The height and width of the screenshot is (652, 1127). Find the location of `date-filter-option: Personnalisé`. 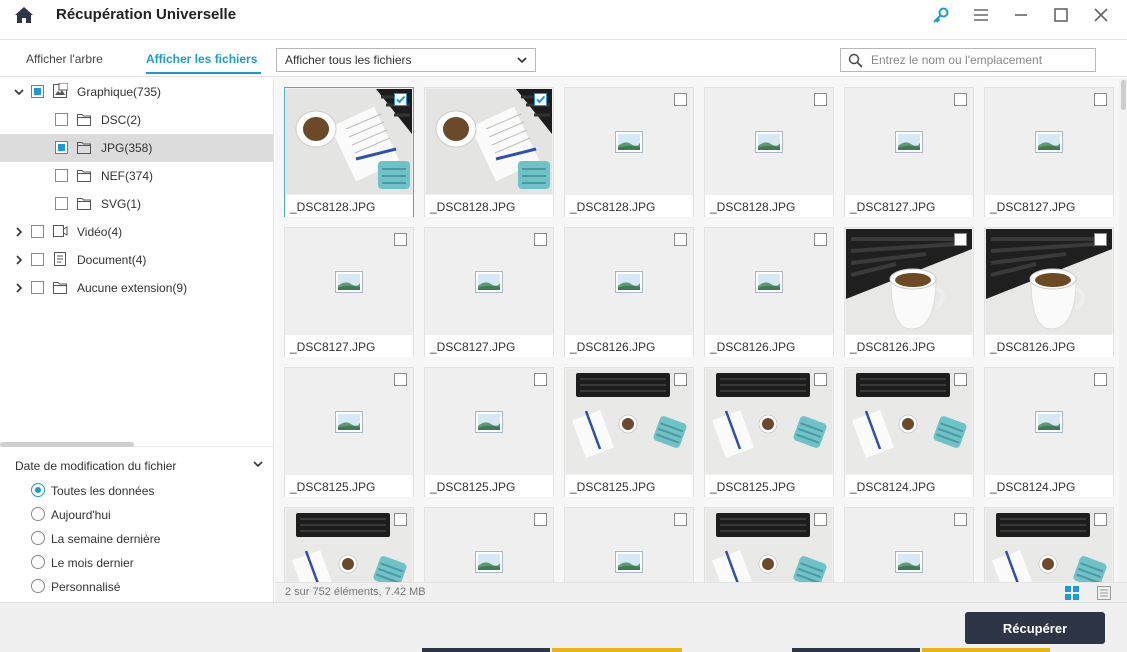

date-filter-option: Personnalisé is located at coordinates (146, 587).